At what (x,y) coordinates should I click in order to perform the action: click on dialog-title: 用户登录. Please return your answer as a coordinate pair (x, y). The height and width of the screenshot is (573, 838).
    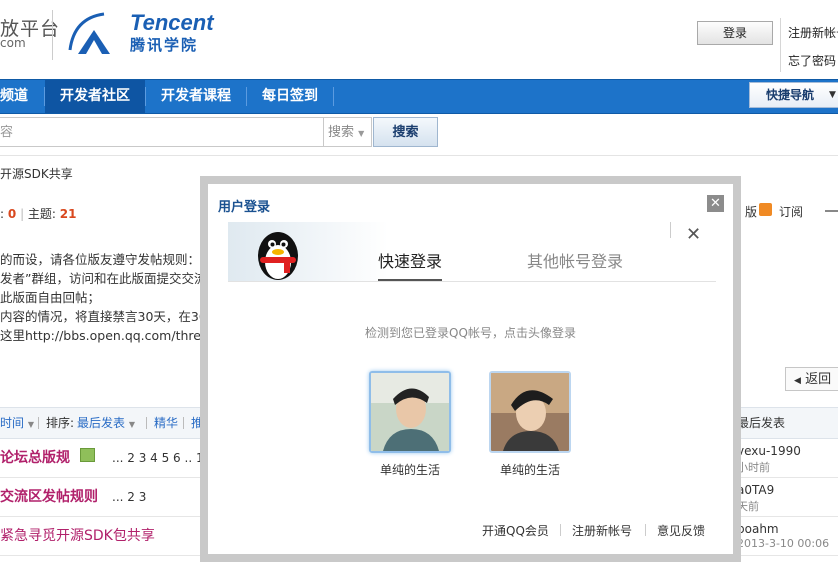
    Looking at the image, I should click on (244, 207).